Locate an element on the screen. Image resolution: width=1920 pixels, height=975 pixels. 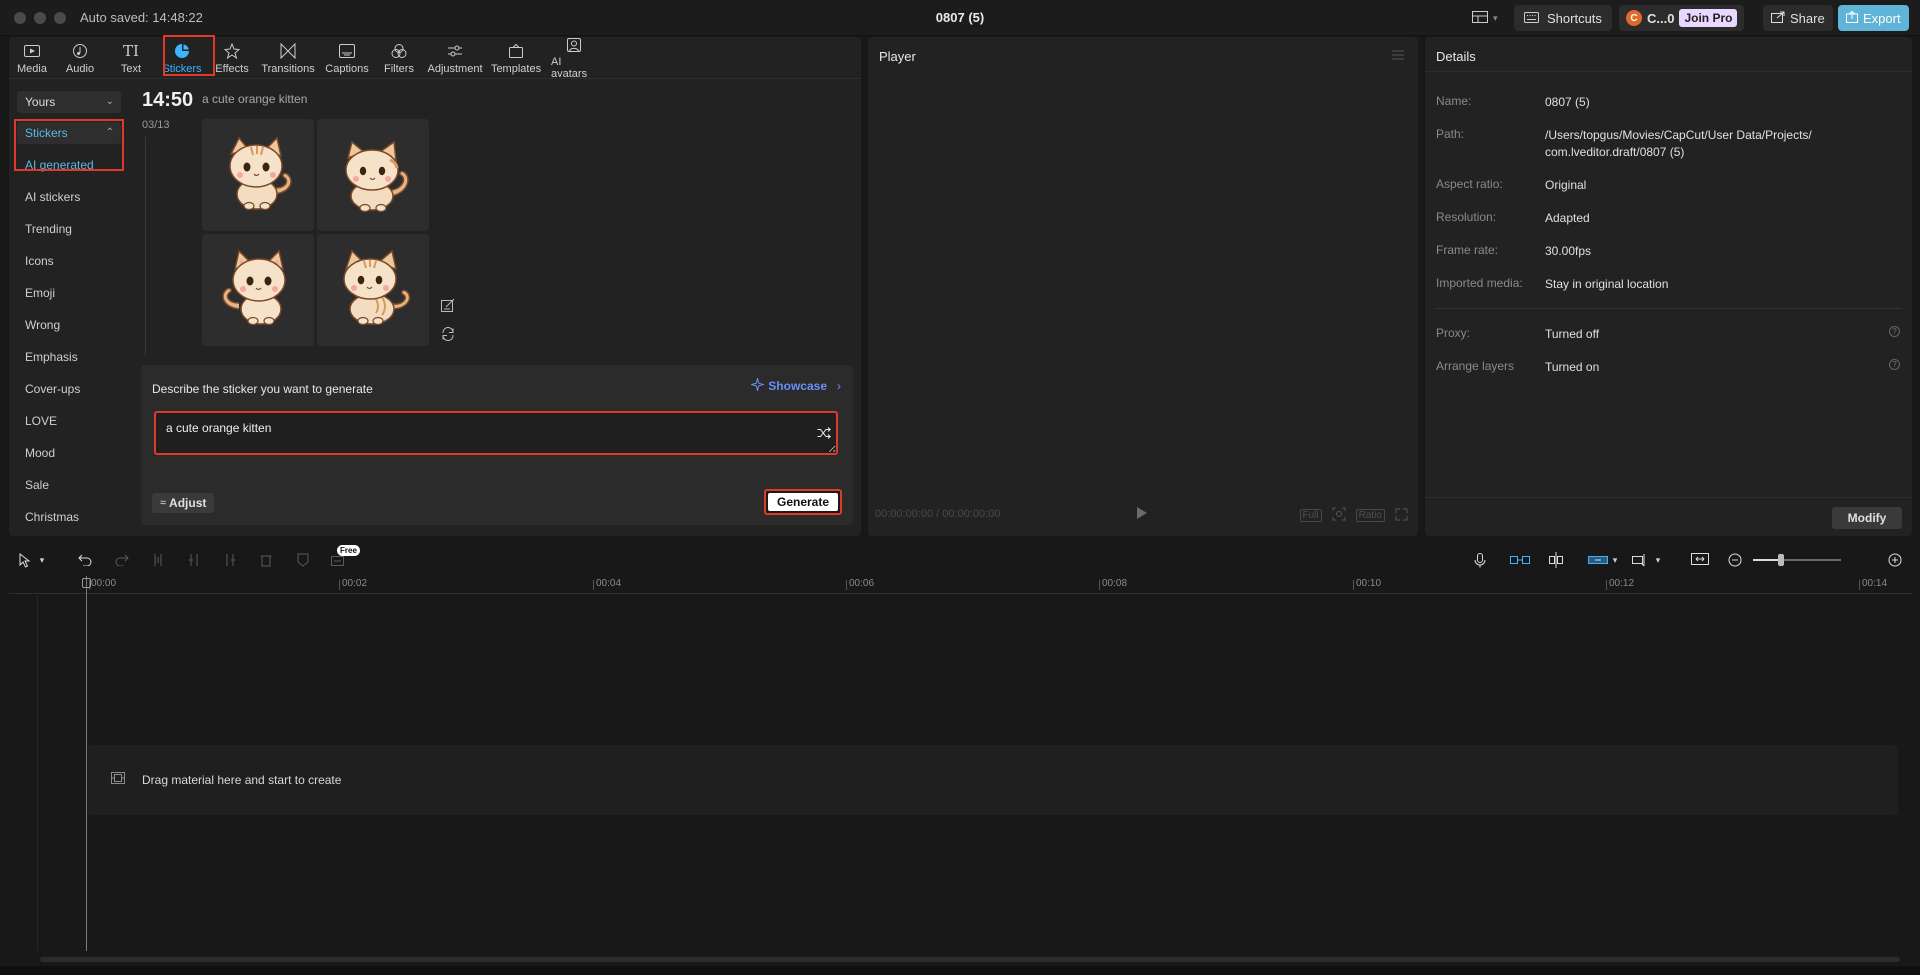
showcase-link: Showcase › is located at coordinates (795, 385).